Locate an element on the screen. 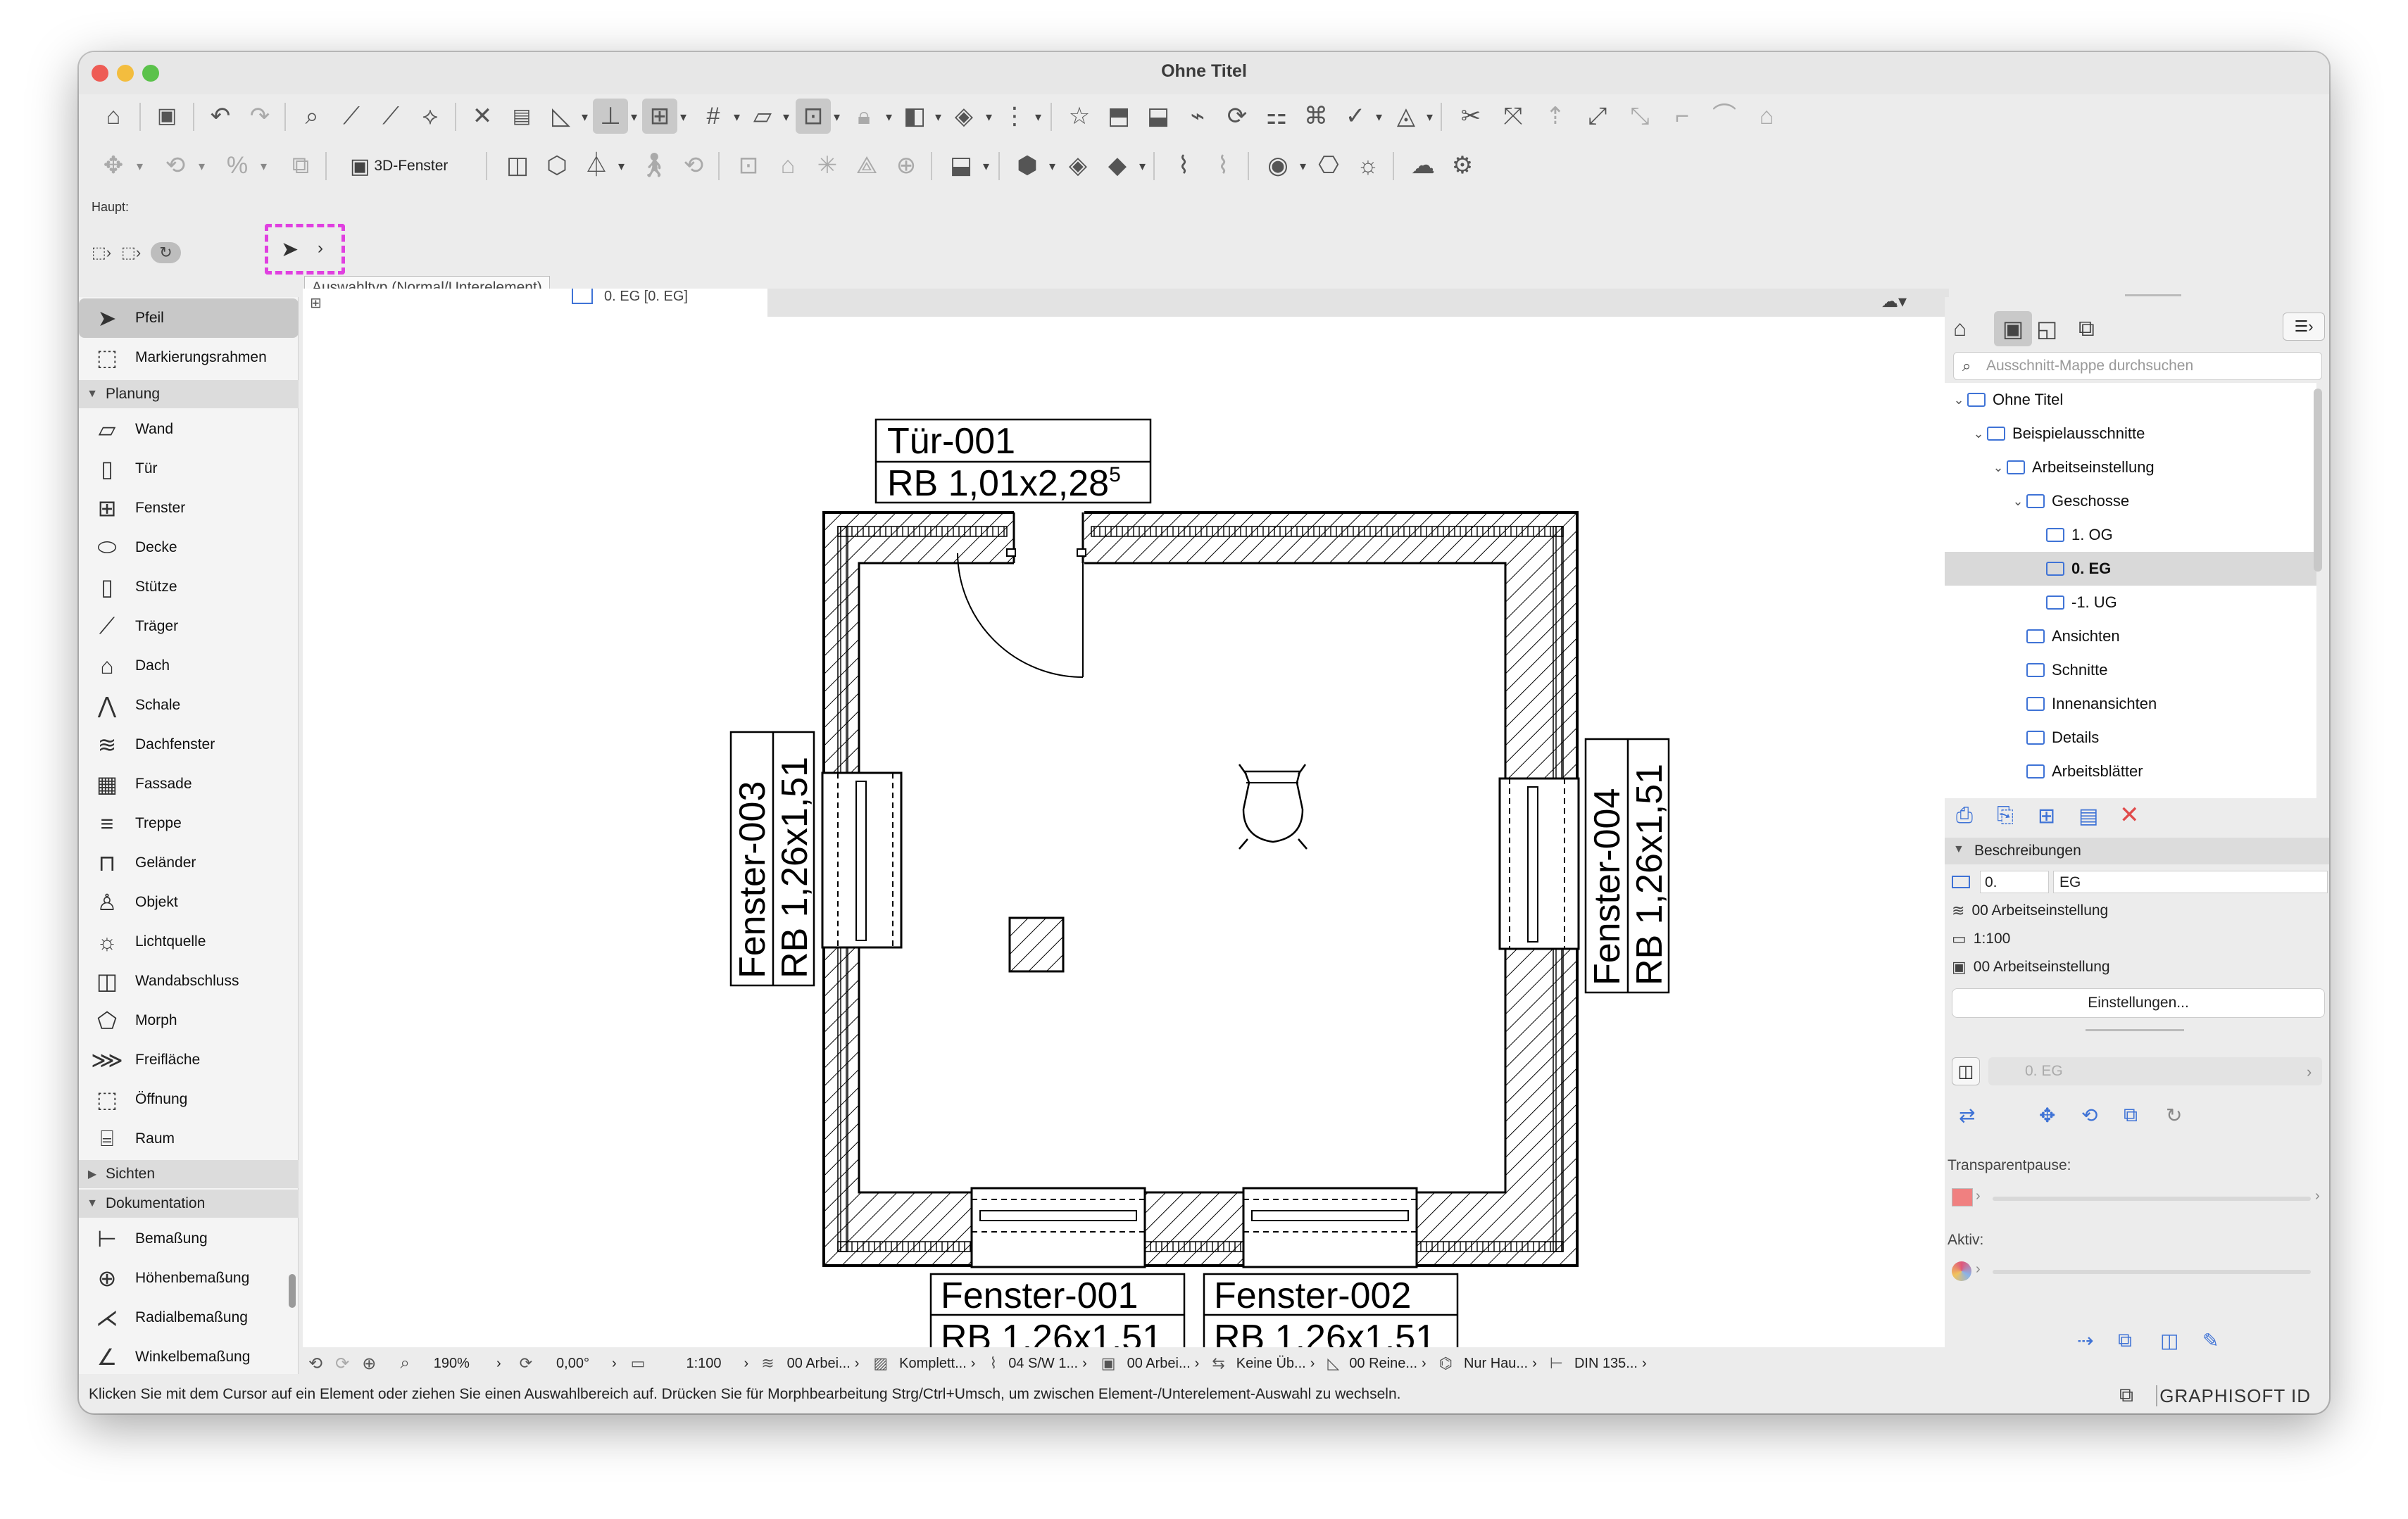 This screenshot has height=1519, width=2408. tool-objekt: ♙ Objekt is located at coordinates (189, 903).